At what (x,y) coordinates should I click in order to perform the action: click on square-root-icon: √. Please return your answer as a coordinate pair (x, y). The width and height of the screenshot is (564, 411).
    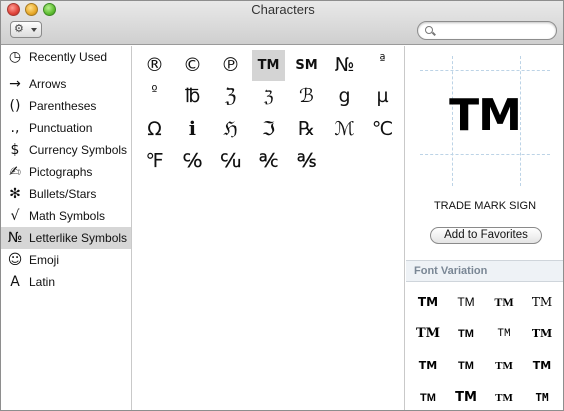
    Looking at the image, I should click on (15, 216).